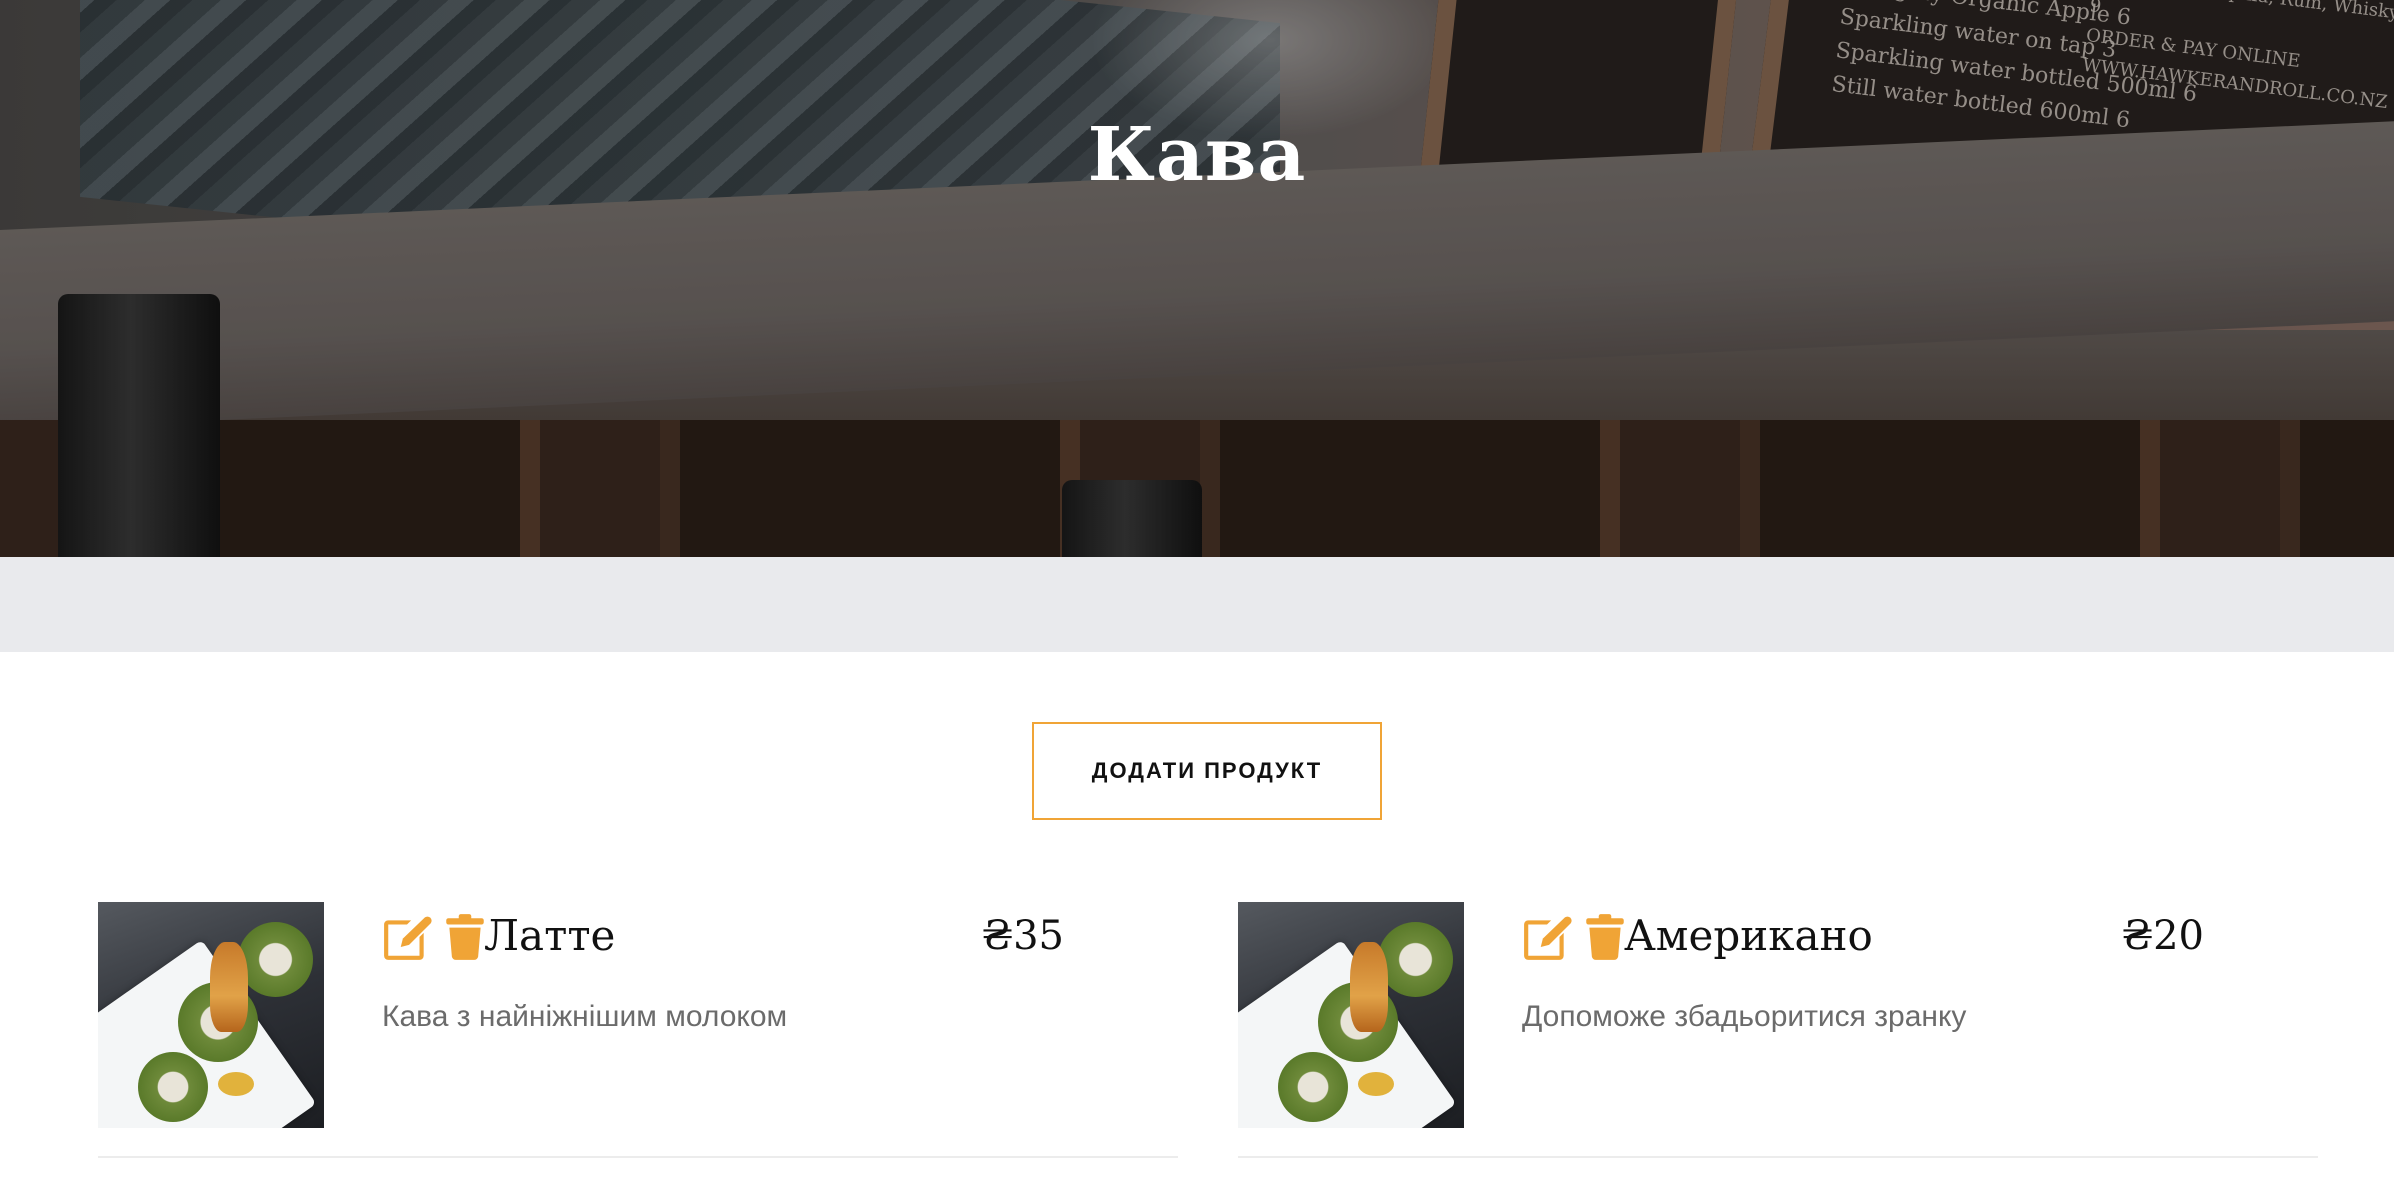 This screenshot has width=2394, height=1188. I want to click on product-name: Латте, so click(550, 935).